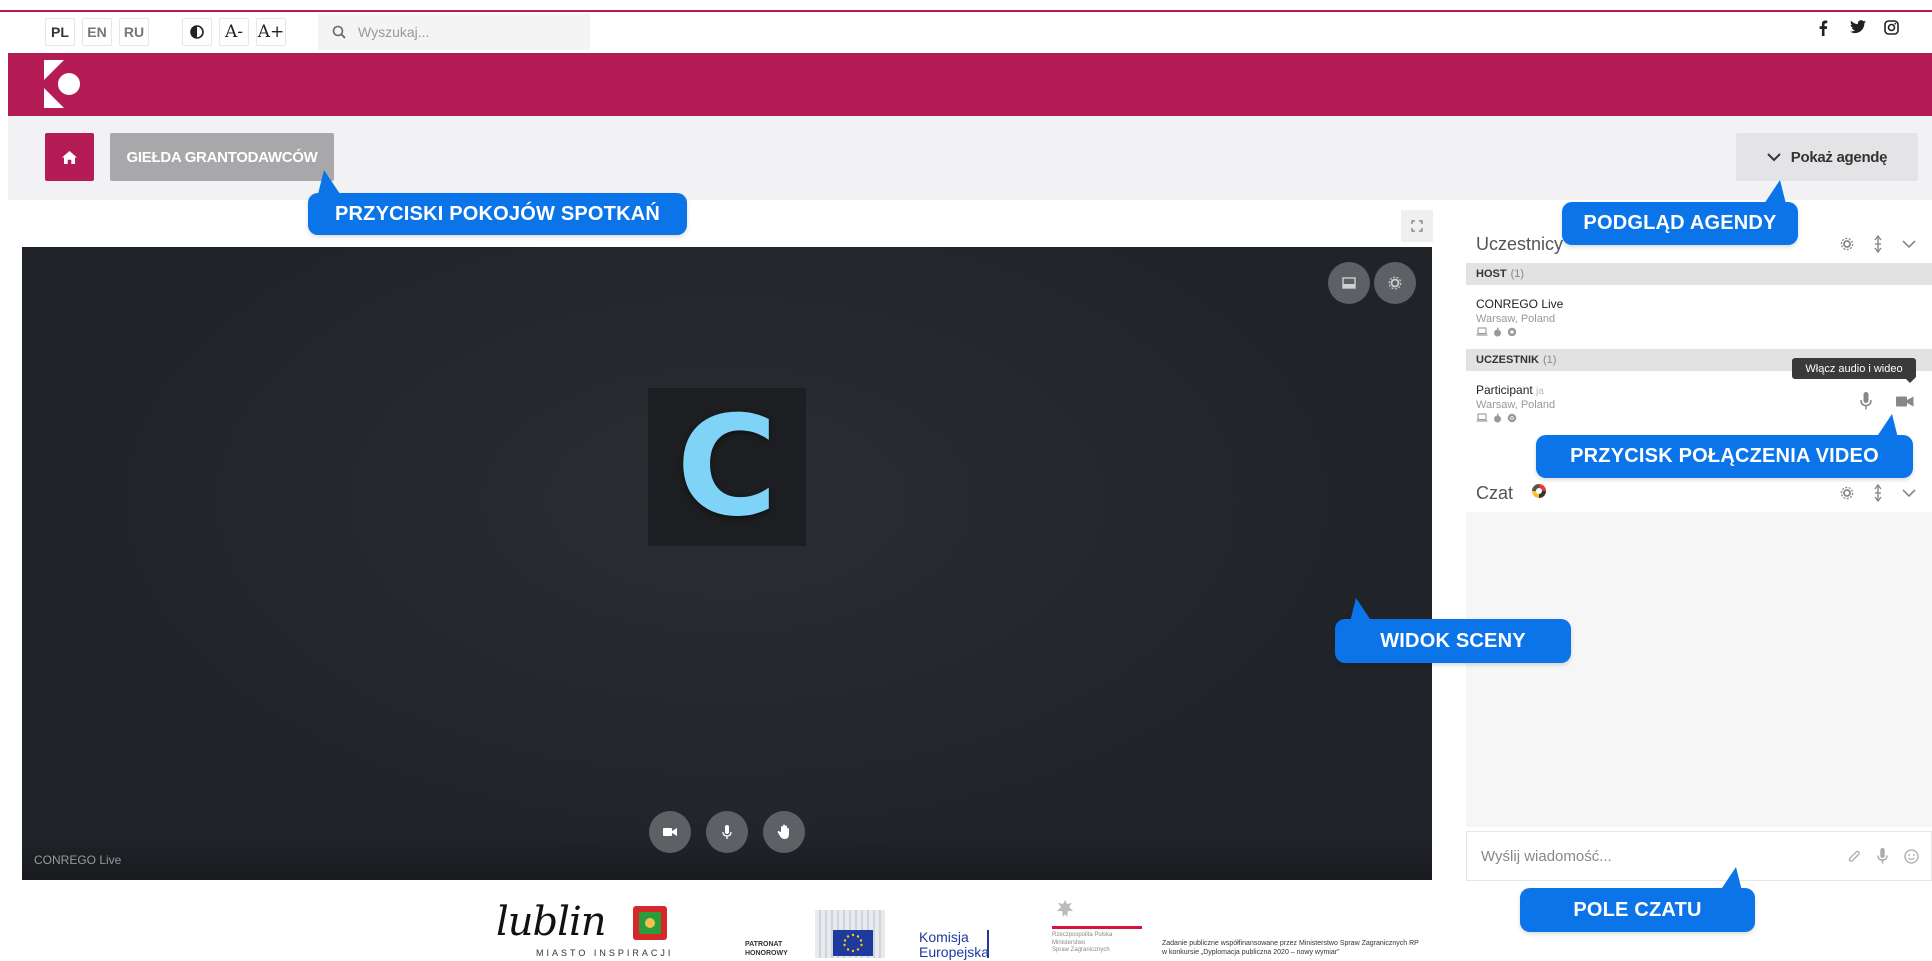  What do you see at coordinates (1453, 641) in the screenshot?
I see `callout-scene-view: WIDOK SCENY` at bounding box center [1453, 641].